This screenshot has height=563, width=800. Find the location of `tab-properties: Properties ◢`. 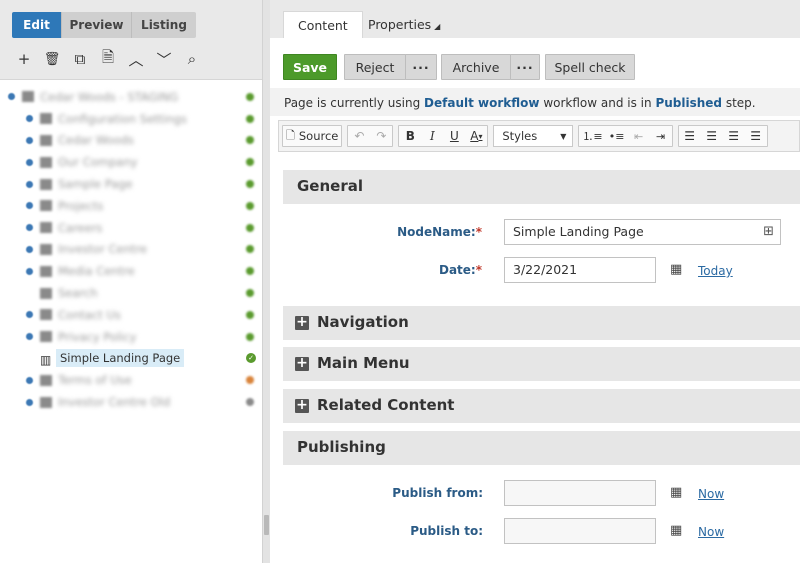

tab-properties: Properties ◢ is located at coordinates (404, 24).